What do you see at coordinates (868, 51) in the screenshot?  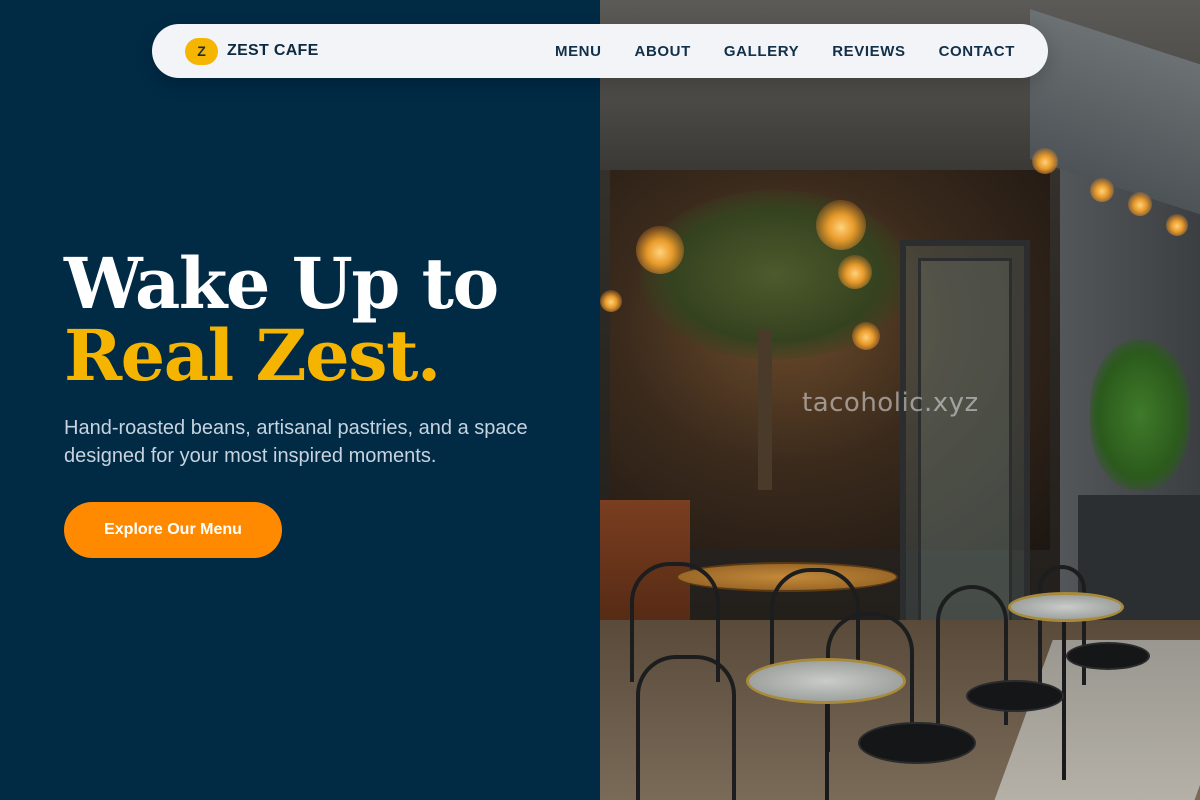 I see `nav-link-reviews: REVIEWS` at bounding box center [868, 51].